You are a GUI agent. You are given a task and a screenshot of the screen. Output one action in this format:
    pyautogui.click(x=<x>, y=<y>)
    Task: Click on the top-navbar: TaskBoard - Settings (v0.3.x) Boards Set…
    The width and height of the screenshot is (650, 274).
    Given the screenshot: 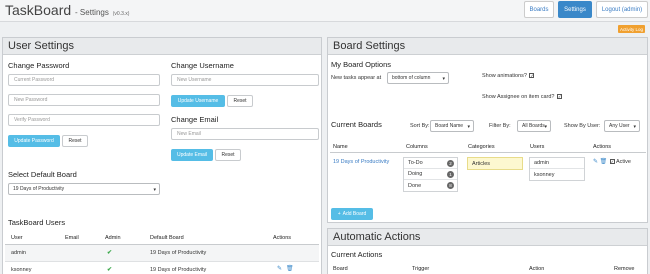 What is the action you would take?
    pyautogui.click(x=325, y=11)
    